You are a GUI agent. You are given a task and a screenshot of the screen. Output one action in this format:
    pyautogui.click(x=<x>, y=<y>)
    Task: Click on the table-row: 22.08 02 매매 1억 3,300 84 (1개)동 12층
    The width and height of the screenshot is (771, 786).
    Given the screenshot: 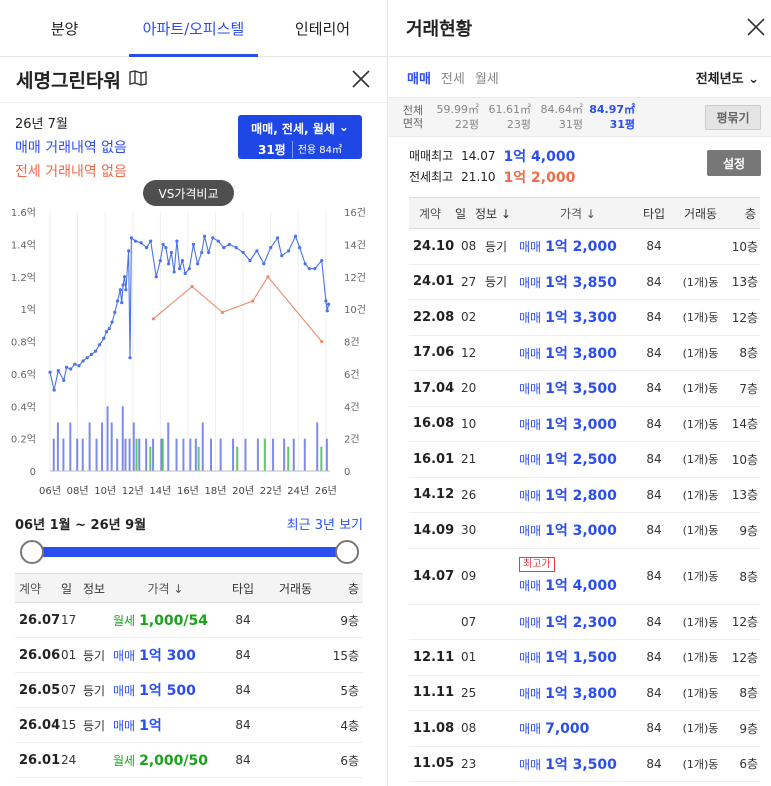 What is the action you would take?
    pyautogui.click(x=584, y=318)
    